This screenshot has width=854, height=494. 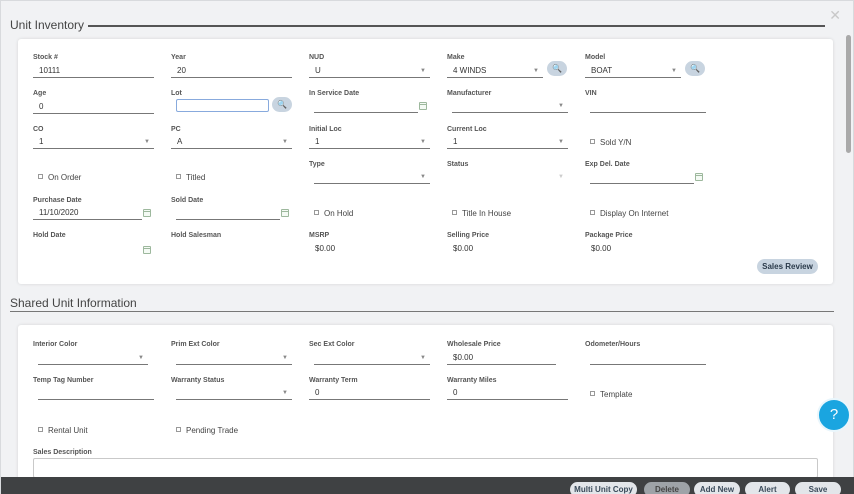 What do you see at coordinates (425, 468) in the screenshot?
I see `sales-description-textarea` at bounding box center [425, 468].